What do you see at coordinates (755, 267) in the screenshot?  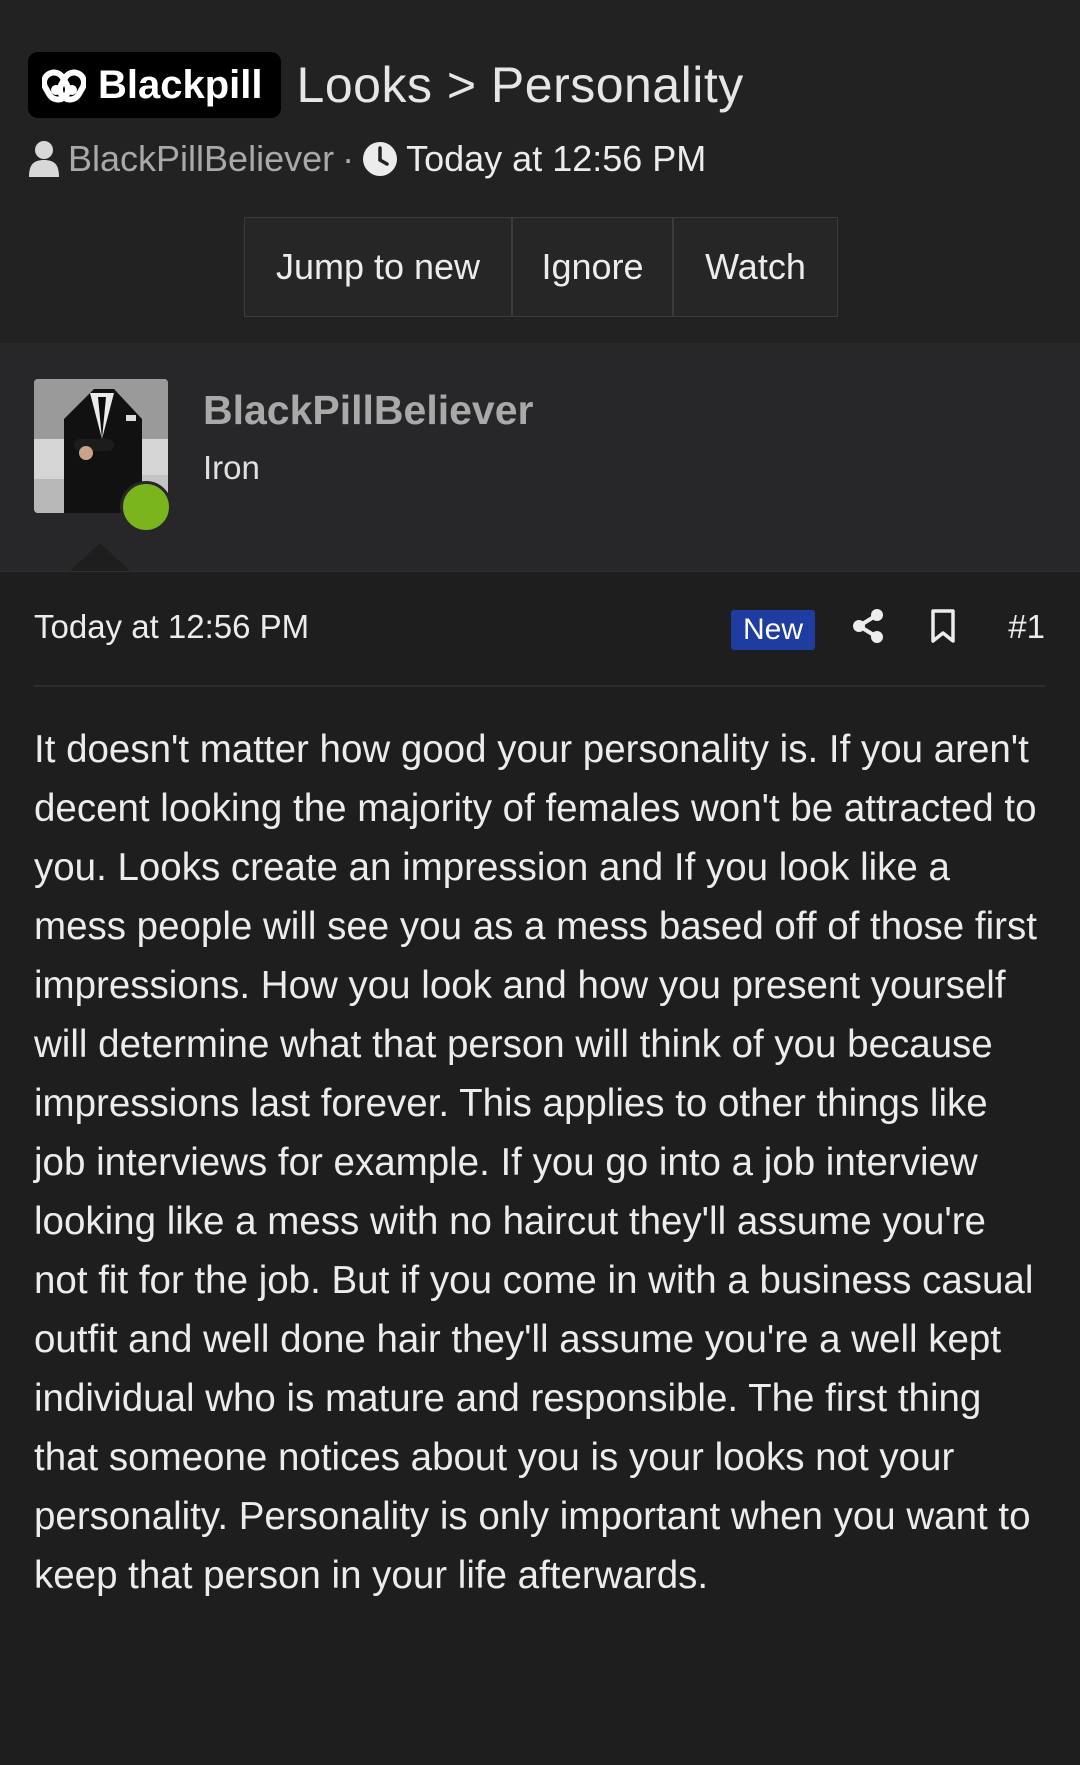 I see `watch-button: Watch` at bounding box center [755, 267].